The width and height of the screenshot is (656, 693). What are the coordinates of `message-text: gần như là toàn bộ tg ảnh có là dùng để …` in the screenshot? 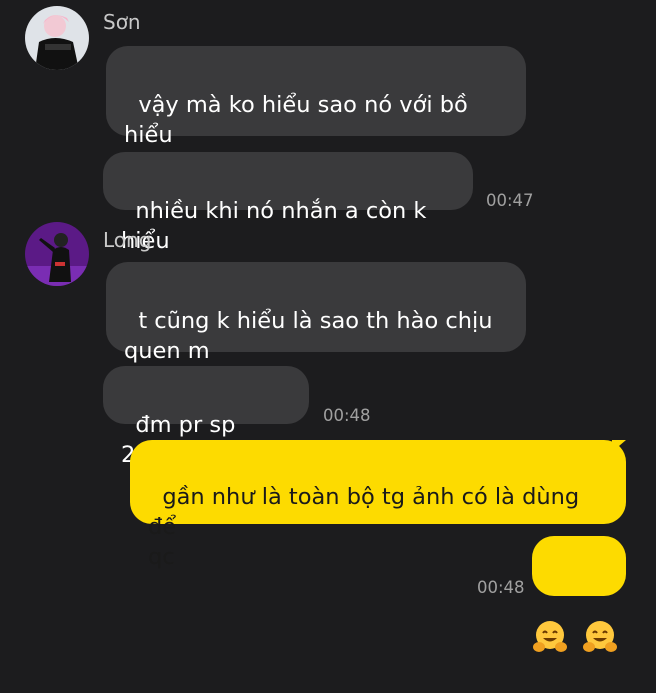 It's located at (364, 527).